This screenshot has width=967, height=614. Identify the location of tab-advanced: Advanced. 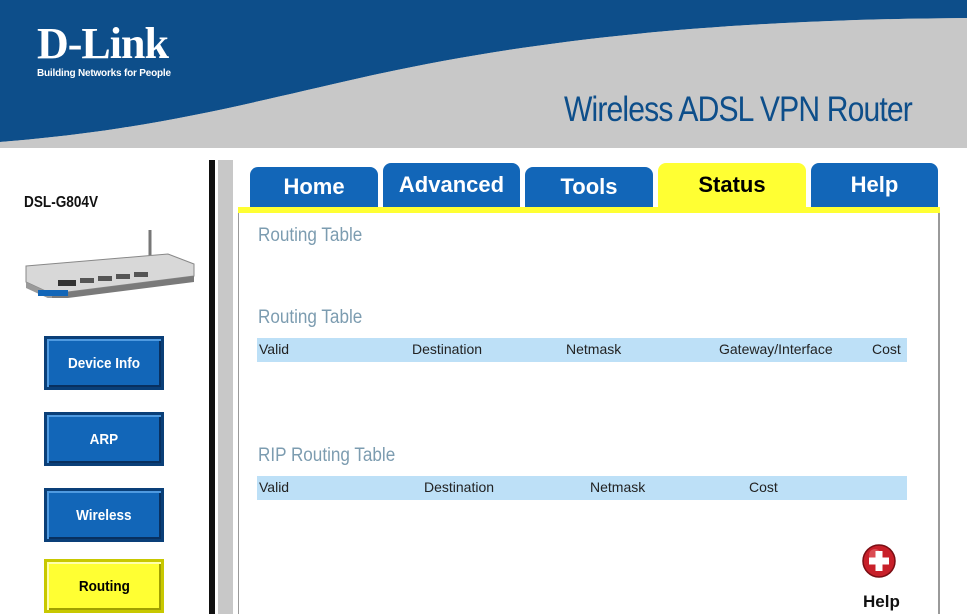
(451, 185).